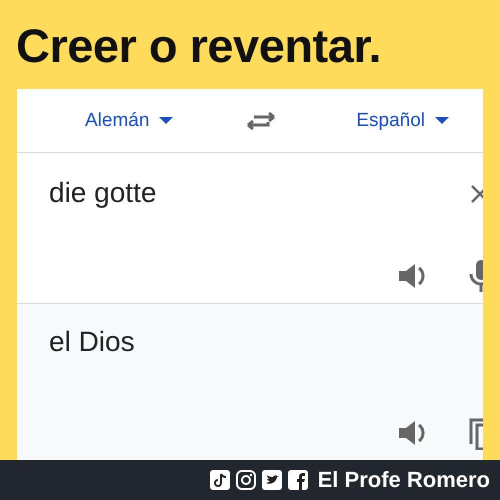 This screenshot has height=500, width=500. I want to click on f-letter-icon, so click(298, 480).